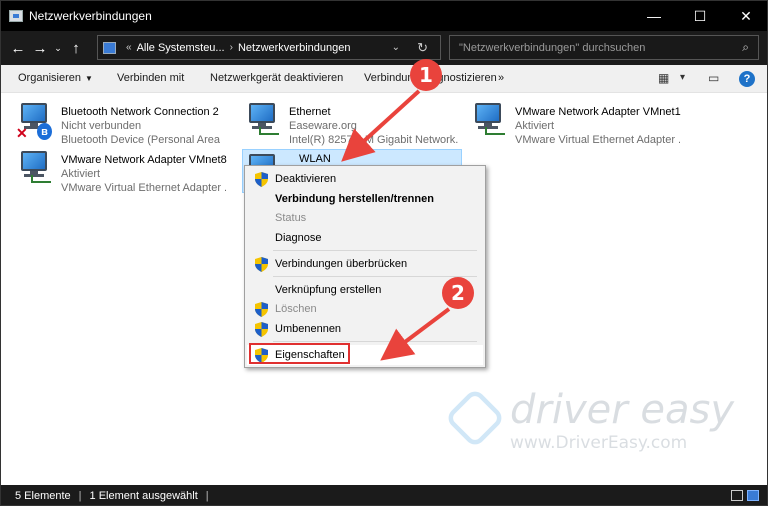 This screenshot has width=768, height=506. I want to click on view-toggle, so click(745, 495).